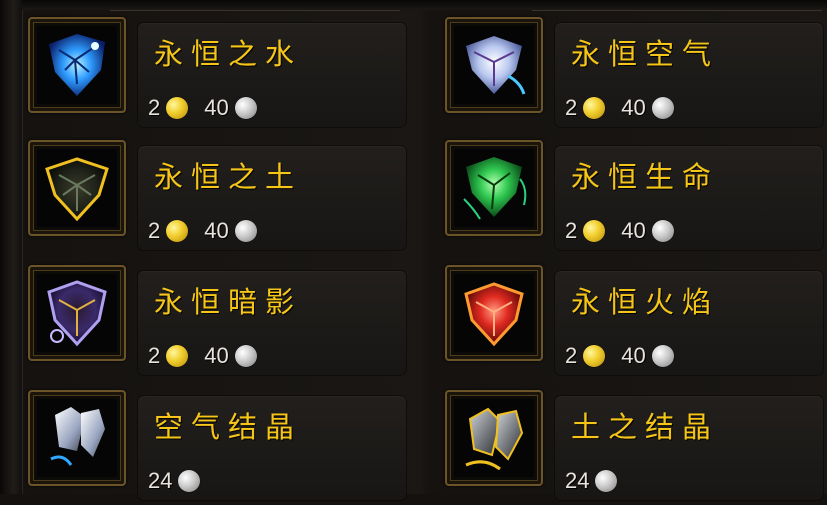 Image resolution: width=827 pixels, height=505 pixels. Describe the element at coordinates (689, 323) in the screenshot. I see `item-info-panel: 永恒火焰 2 40` at that location.